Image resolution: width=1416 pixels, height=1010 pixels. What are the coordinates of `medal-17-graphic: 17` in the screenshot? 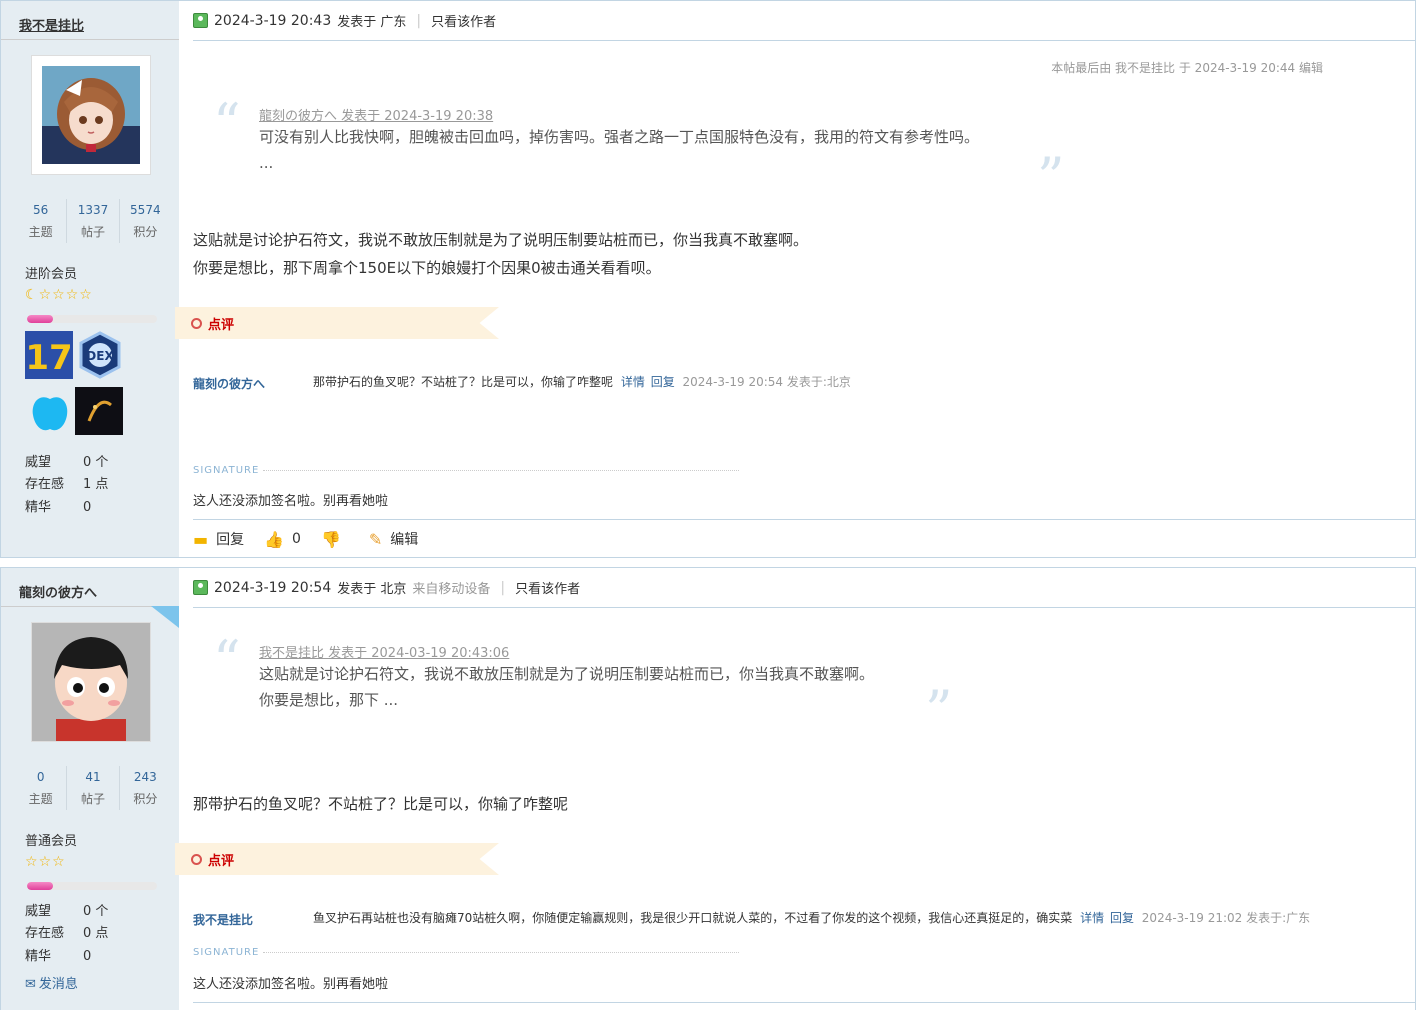 It's located at (49, 355).